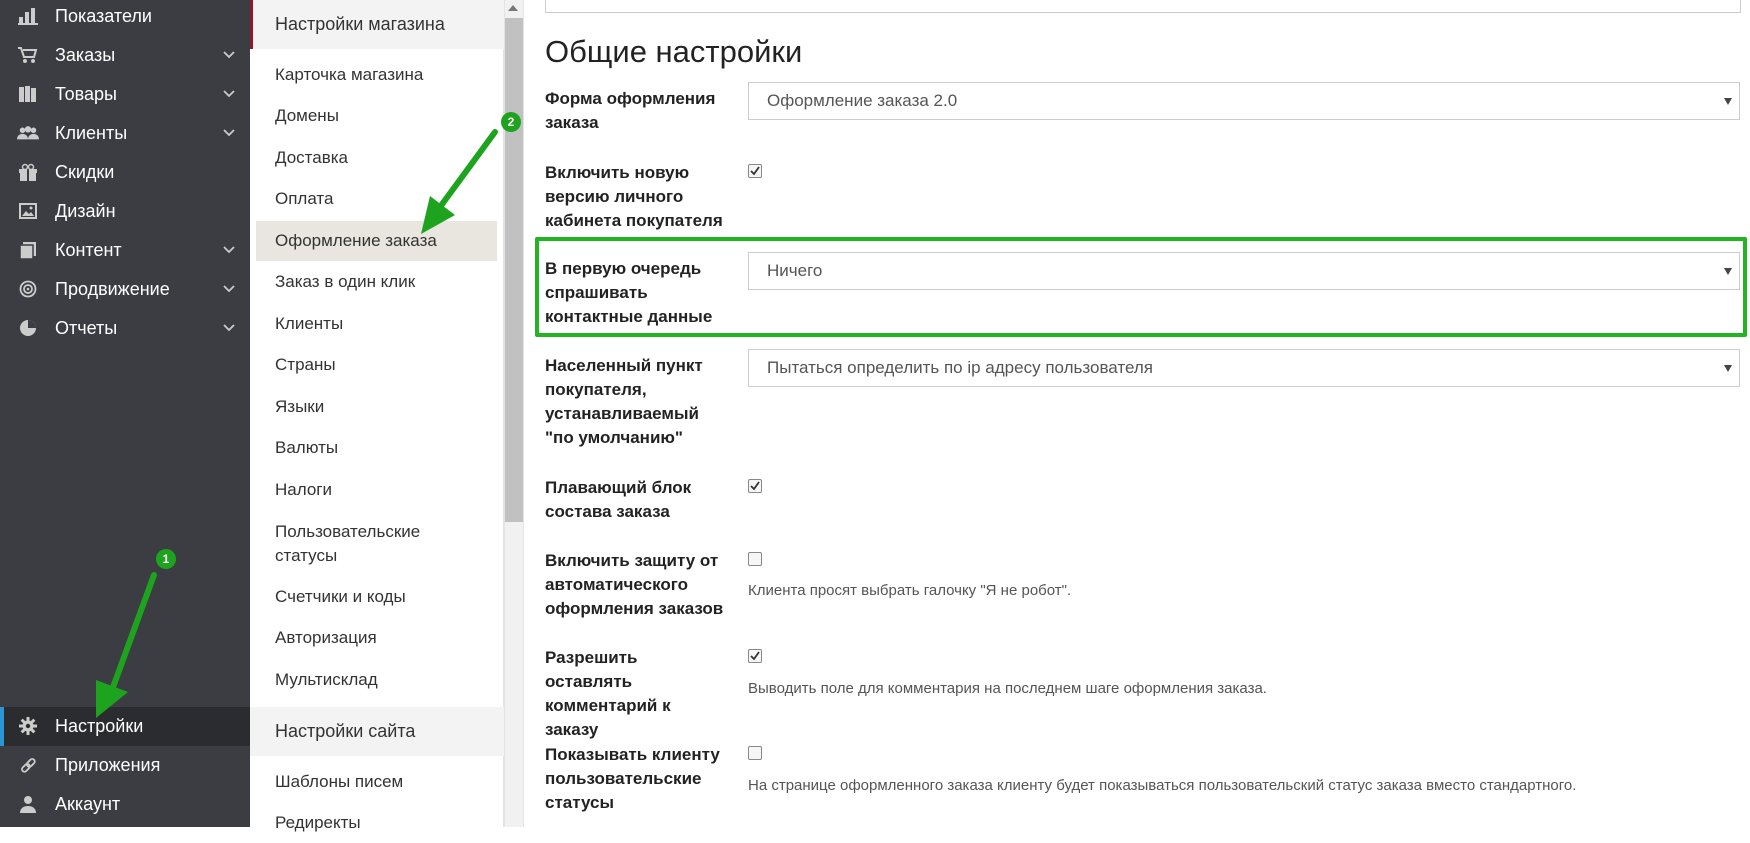 This screenshot has height=843, width=1750. What do you see at coordinates (1143, 6) in the screenshot?
I see `previous-field` at bounding box center [1143, 6].